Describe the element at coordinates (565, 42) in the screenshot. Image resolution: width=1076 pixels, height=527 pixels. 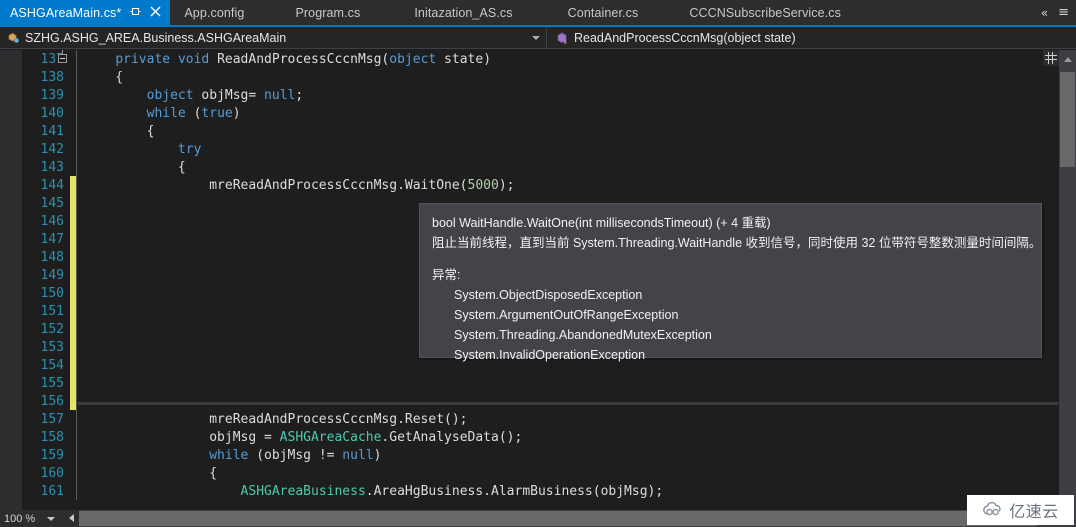
I see `svg-text: a` at that location.